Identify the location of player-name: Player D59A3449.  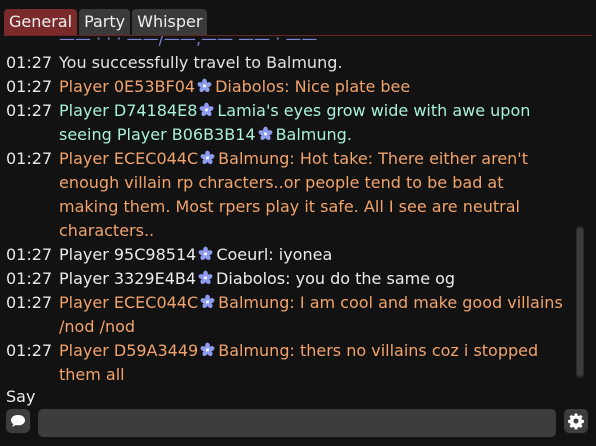
(129, 350).